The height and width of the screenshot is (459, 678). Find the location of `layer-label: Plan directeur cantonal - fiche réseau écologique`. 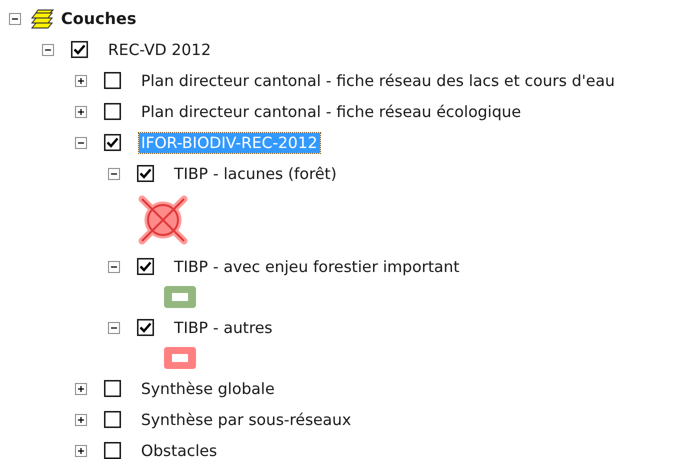

layer-label: Plan directeur cantonal - fiche réseau écologique is located at coordinates (331, 112).